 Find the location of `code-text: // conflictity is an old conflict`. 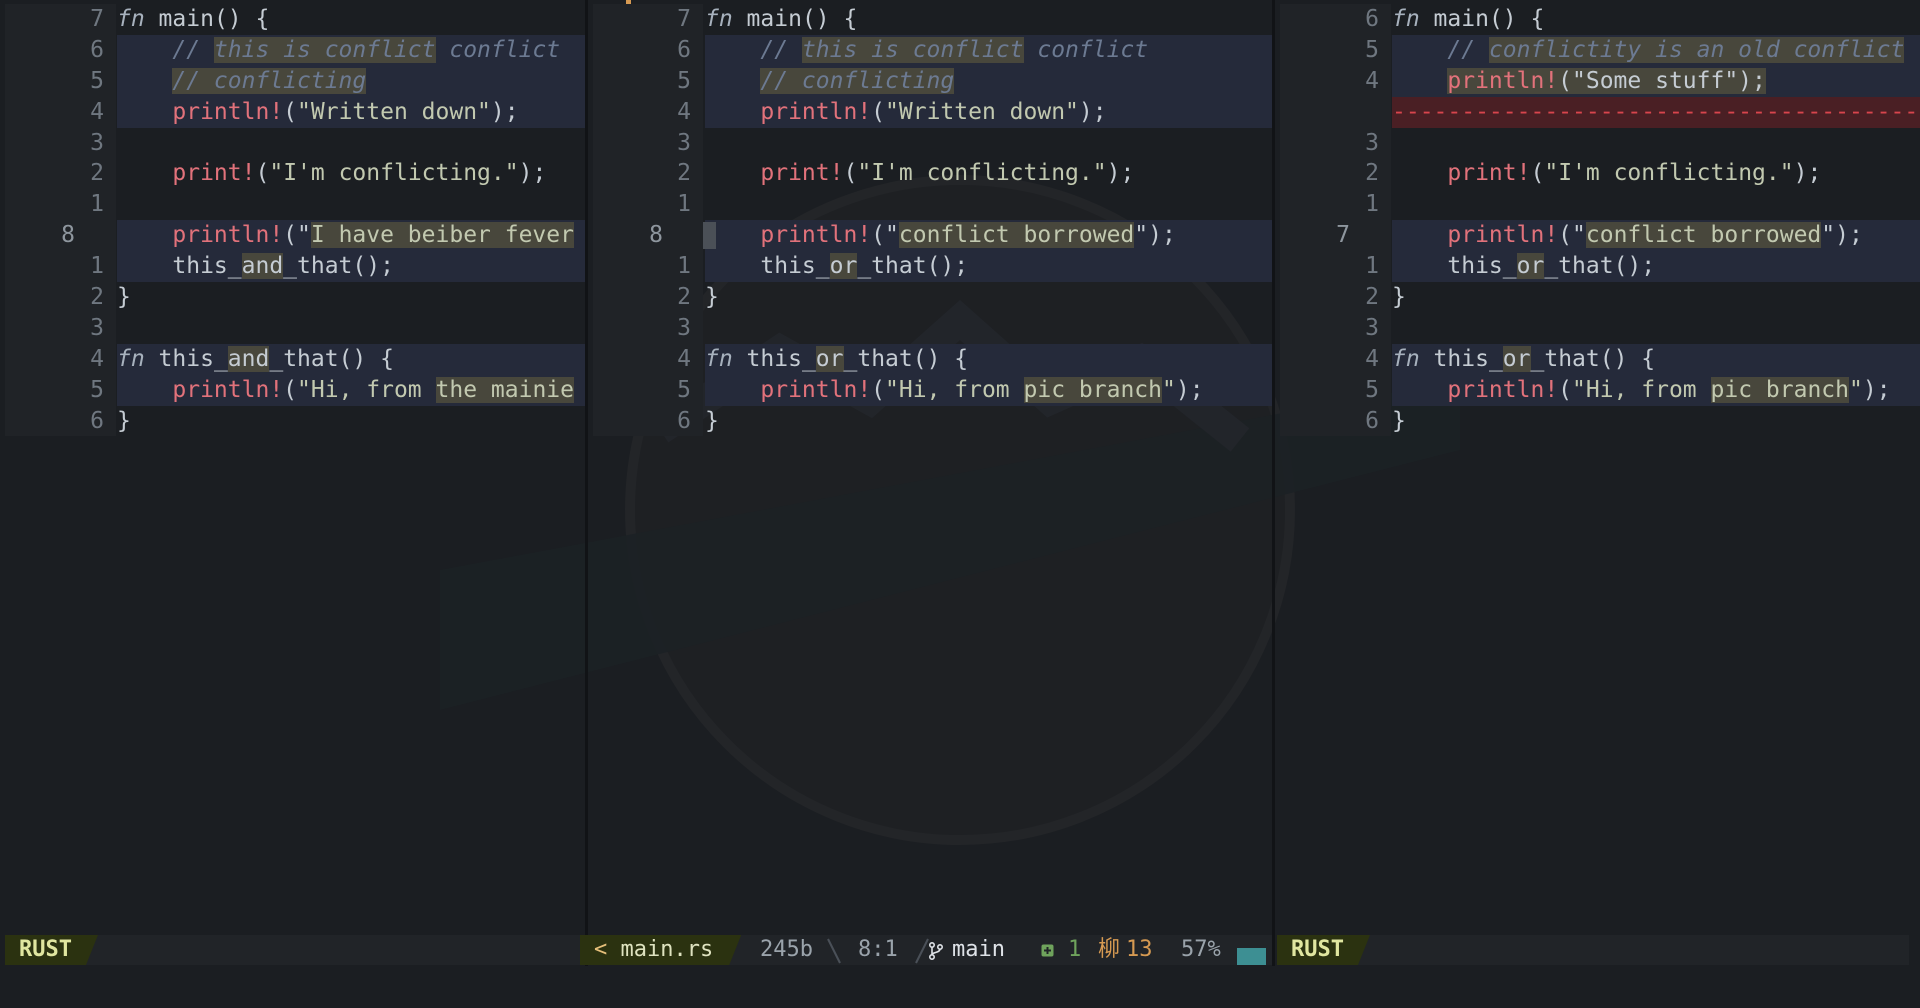

code-text: // conflictity is an old conflict is located at coordinates (1656, 50).